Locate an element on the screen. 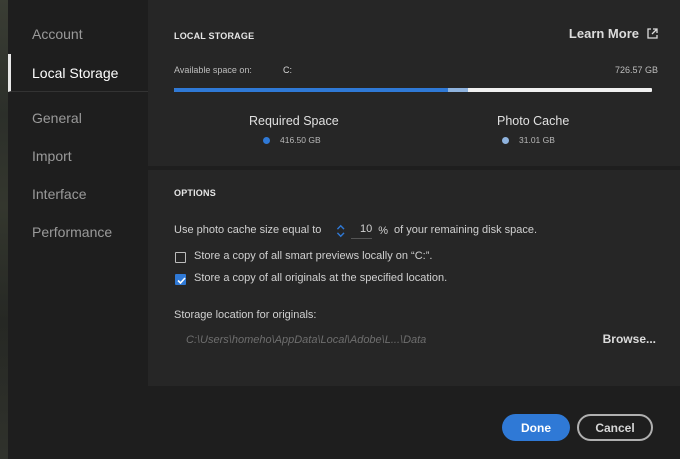  learn-more-link: Learn More is located at coordinates (613, 33).